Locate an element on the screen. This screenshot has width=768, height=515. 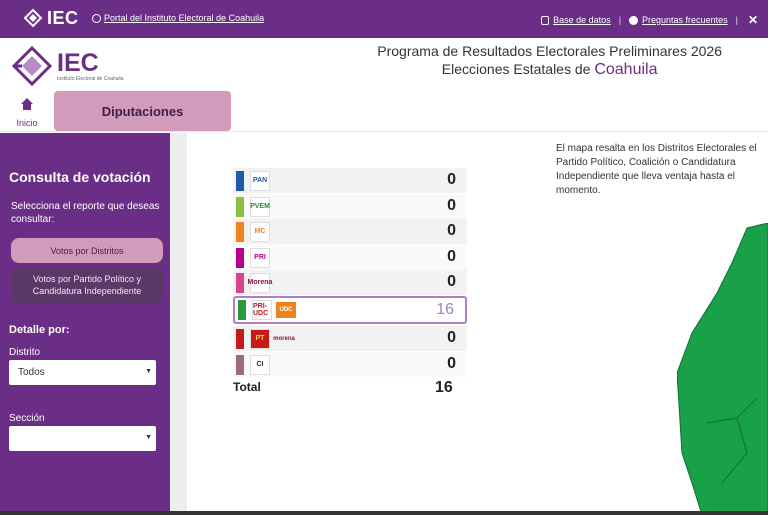
title-state: Coahuila is located at coordinates (626, 69).